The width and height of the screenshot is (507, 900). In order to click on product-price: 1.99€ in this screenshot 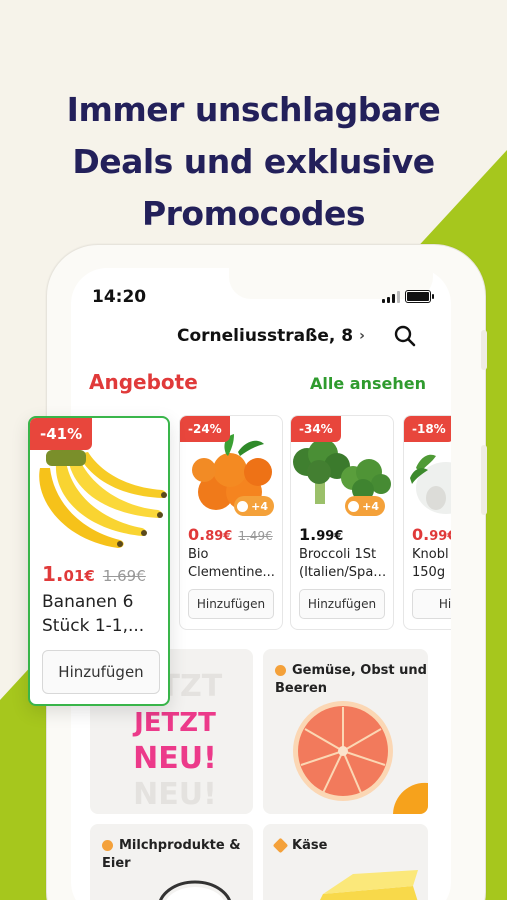, I will do `click(321, 534)`.